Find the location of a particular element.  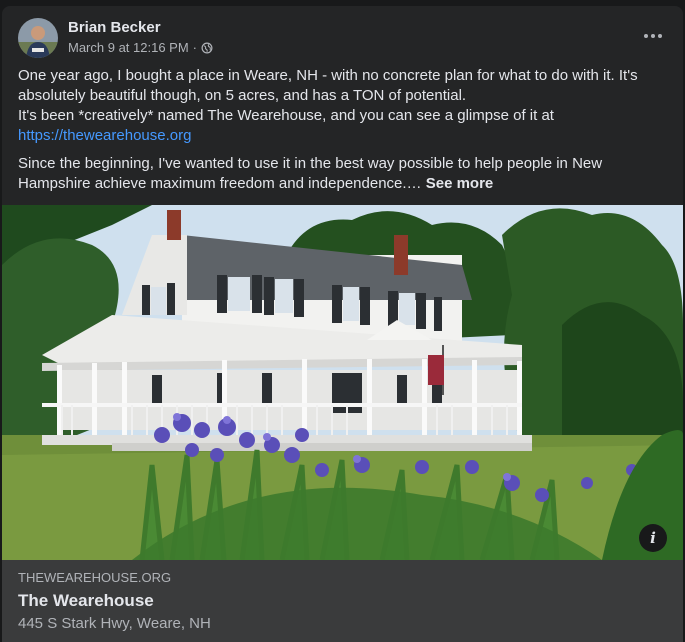

link-title: The Wearehouse is located at coordinates (86, 601).